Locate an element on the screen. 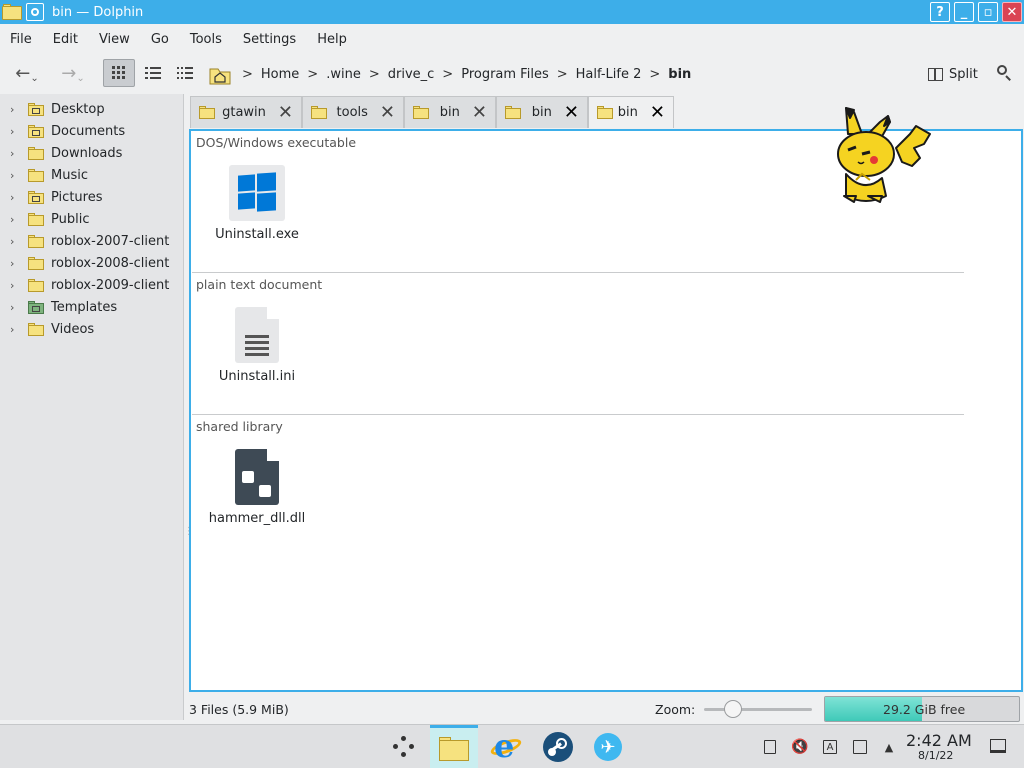  menu-settings: Settings is located at coordinates (269, 39).